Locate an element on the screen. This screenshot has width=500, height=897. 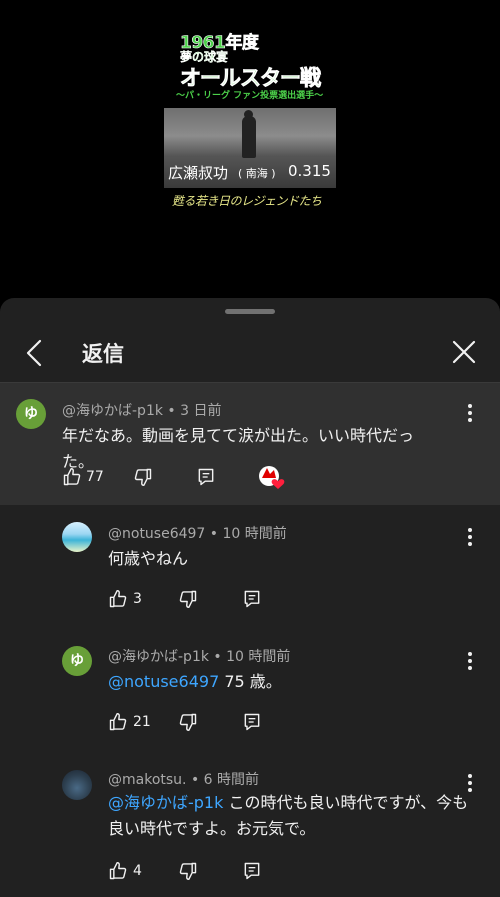
like-count: 21 is located at coordinates (142, 722).